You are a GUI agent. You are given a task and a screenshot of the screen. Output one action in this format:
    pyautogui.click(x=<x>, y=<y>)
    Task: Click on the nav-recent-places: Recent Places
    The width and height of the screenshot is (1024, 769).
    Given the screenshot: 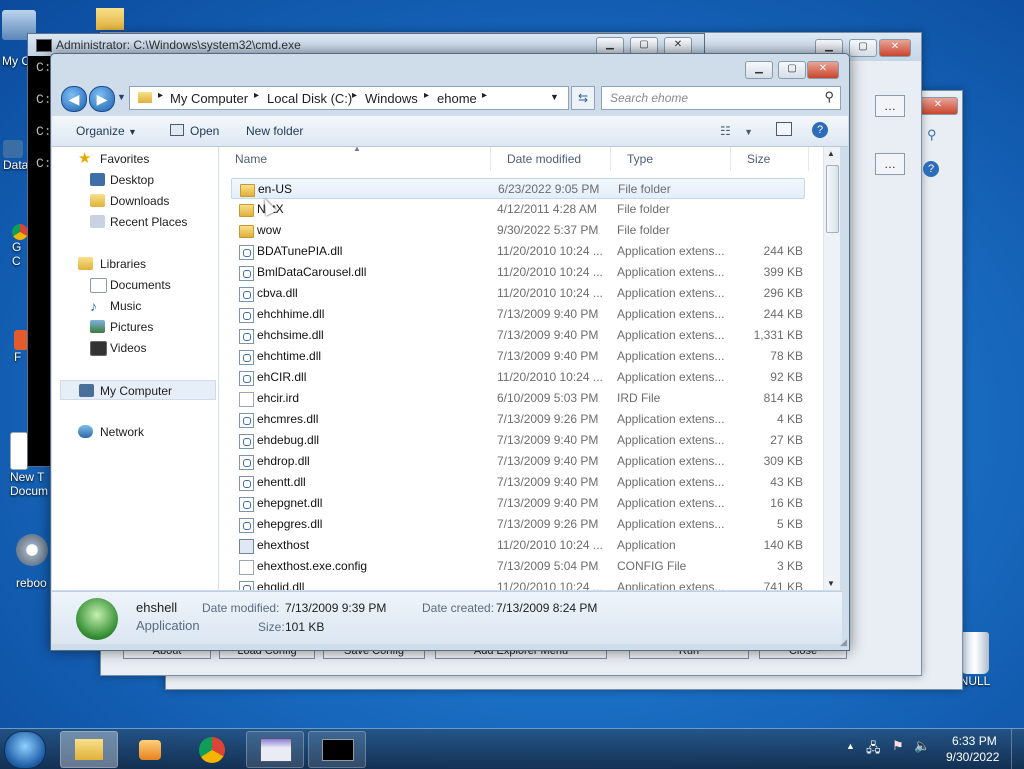 What is the action you would take?
    pyautogui.click(x=134, y=222)
    